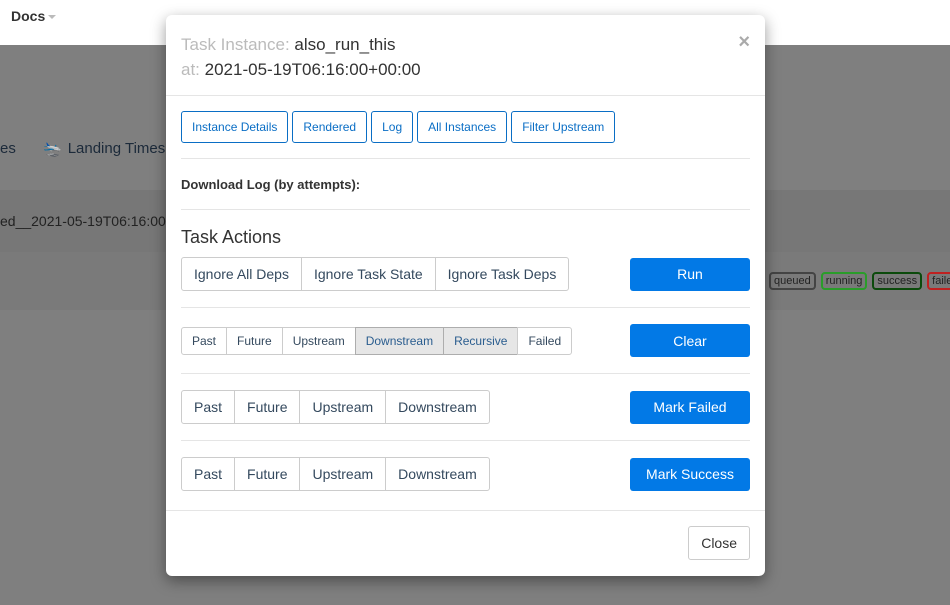 The width and height of the screenshot is (950, 605). What do you see at coordinates (437, 407) in the screenshot?
I see `failed-downstream-toggle: Downstream` at bounding box center [437, 407].